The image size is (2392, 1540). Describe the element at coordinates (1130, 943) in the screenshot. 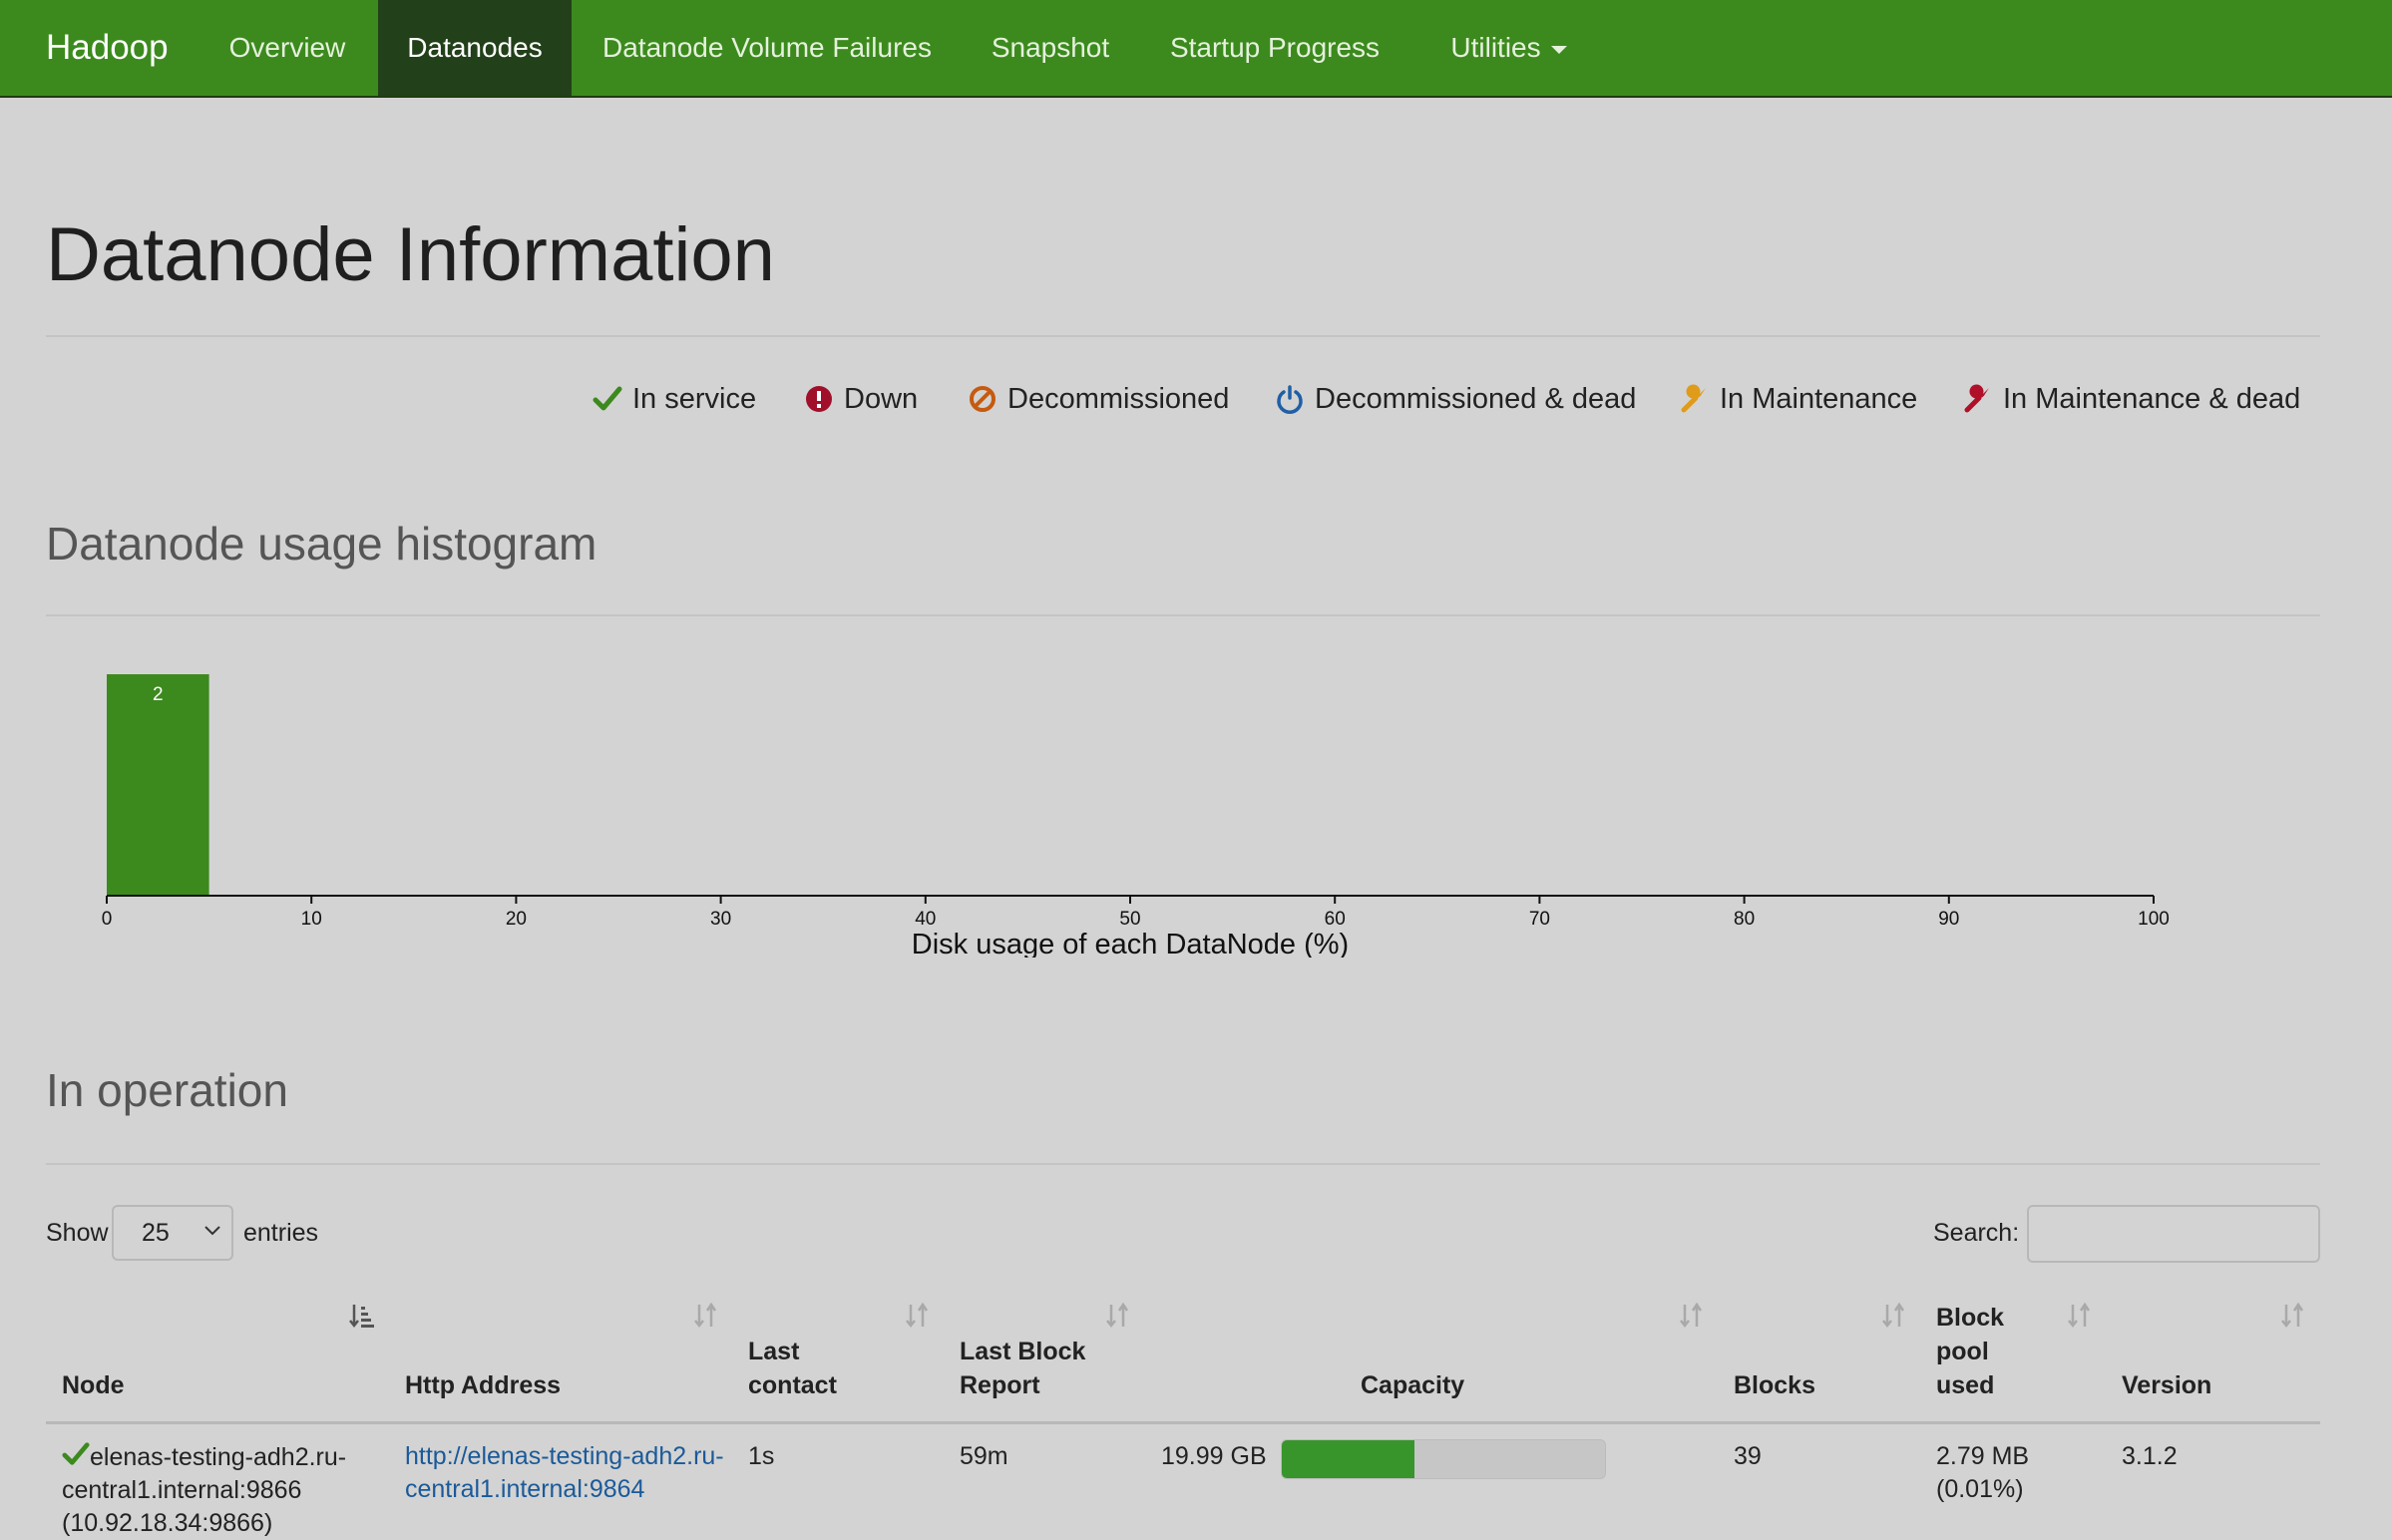

I see `x-axis-label: Disk usage of each DataNode (%)` at that location.